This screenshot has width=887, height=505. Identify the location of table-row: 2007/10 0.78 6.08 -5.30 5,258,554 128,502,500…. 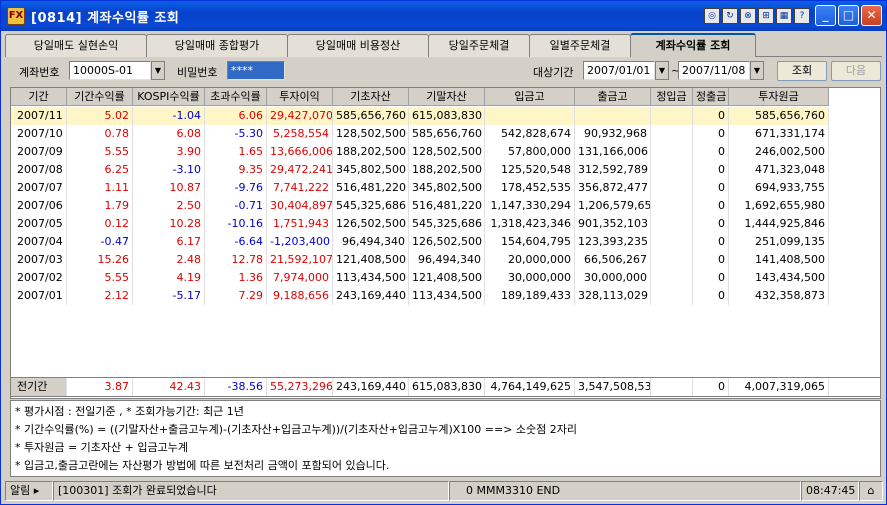
(420, 134).